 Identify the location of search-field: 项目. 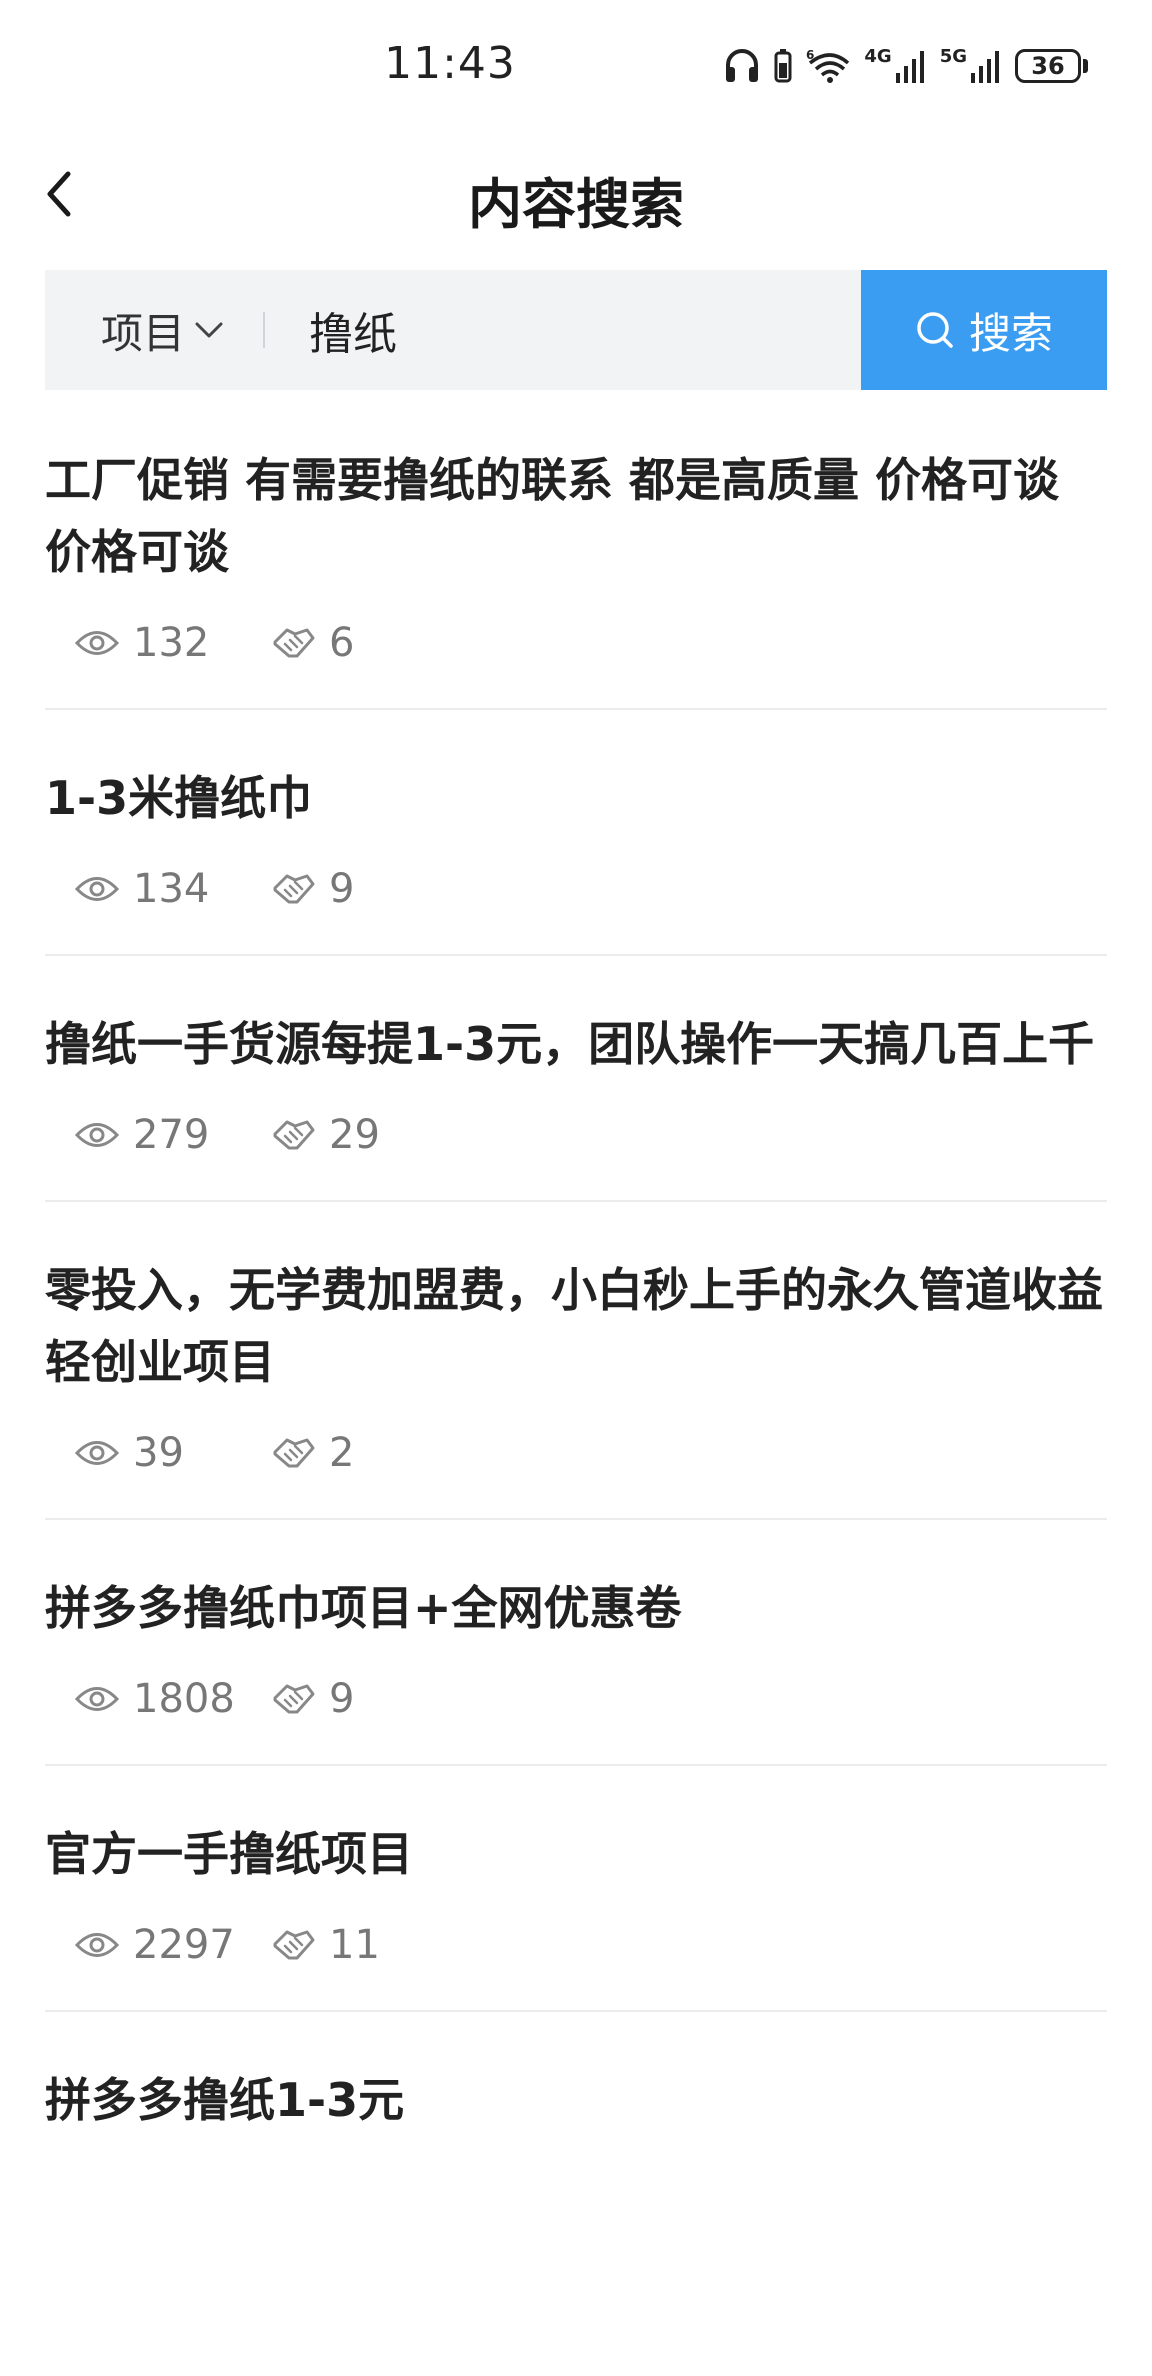
(453, 330).